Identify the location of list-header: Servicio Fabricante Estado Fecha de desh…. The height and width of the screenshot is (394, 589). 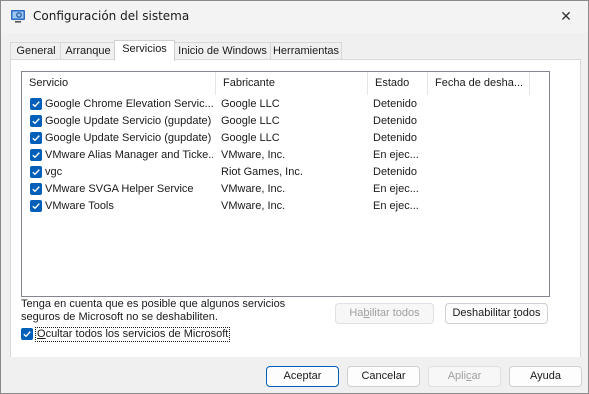
(285, 83).